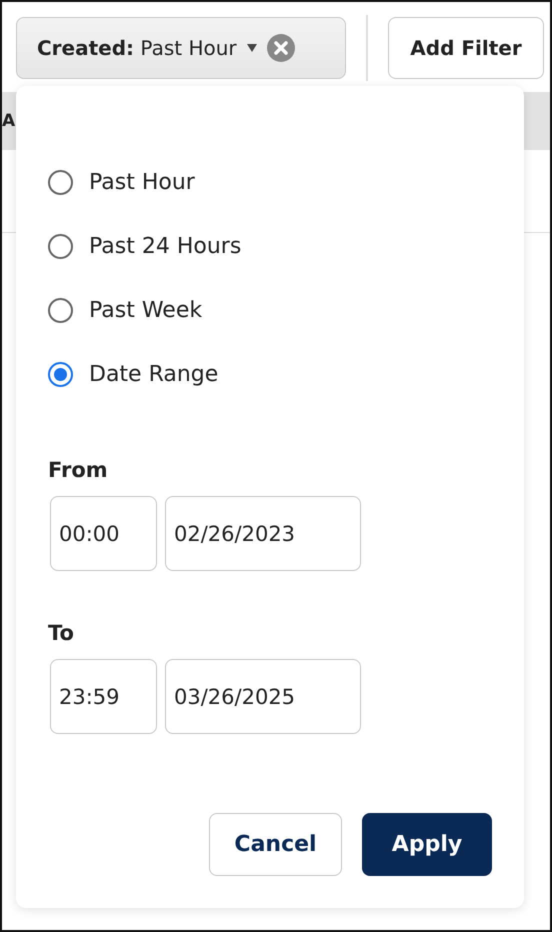 Image resolution: width=552 pixels, height=932 pixels. I want to click on range-label: From, so click(78, 470).